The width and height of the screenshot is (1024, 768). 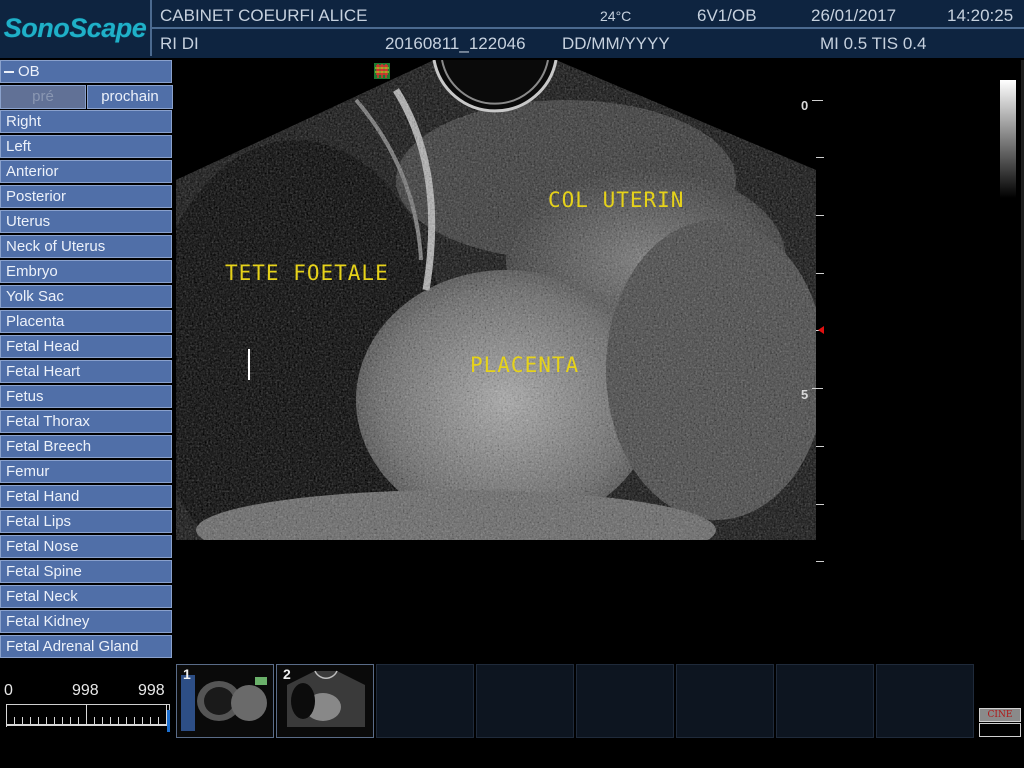 What do you see at coordinates (86, 146) in the screenshot?
I see `menu-item-left: Left` at bounding box center [86, 146].